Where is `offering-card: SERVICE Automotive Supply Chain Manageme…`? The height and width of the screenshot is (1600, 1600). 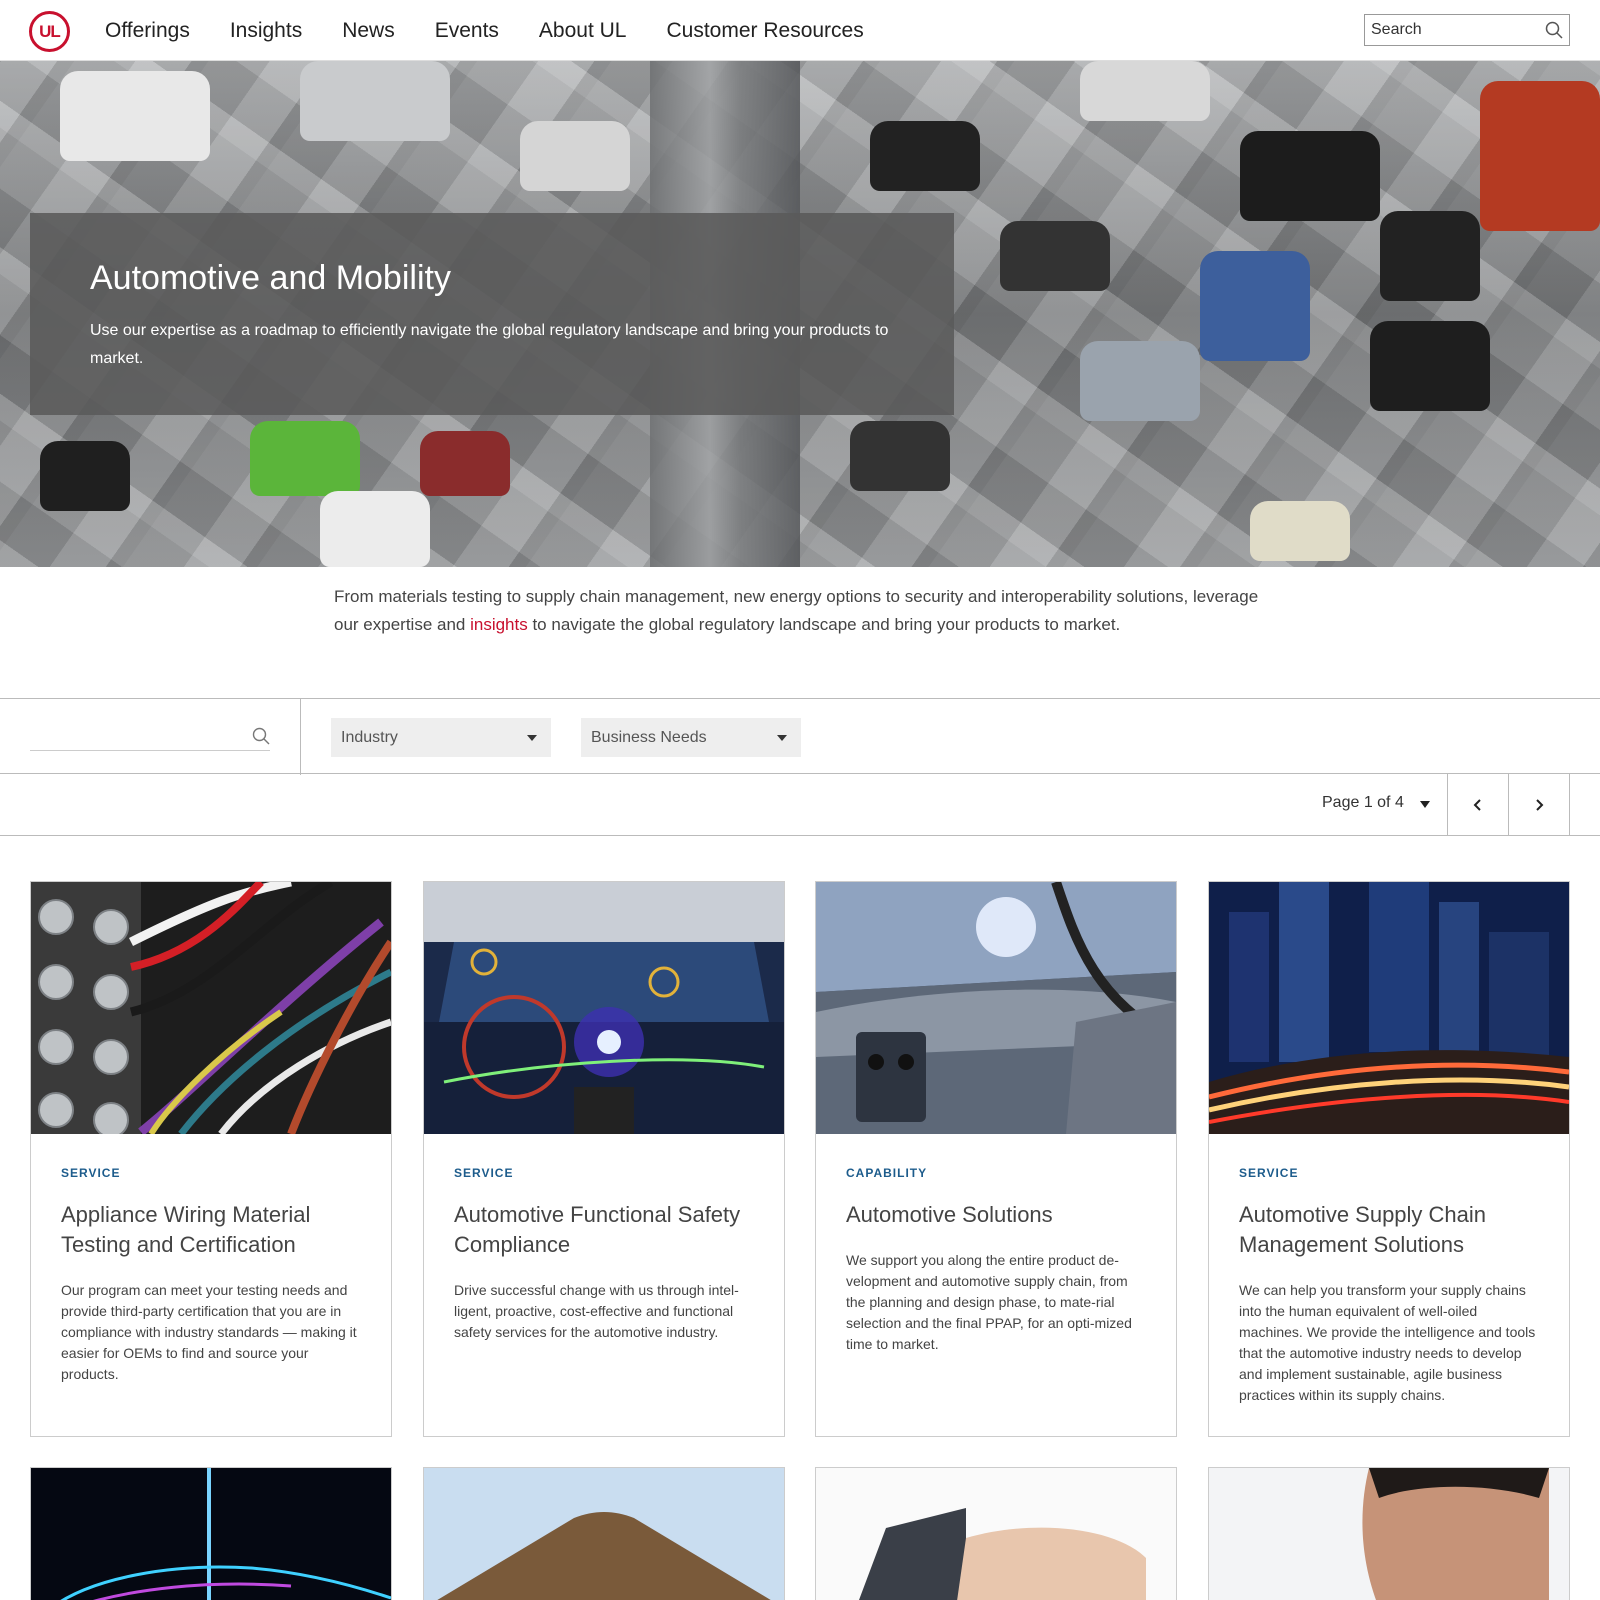 offering-card: SERVICE Automotive Supply Chain Manageme… is located at coordinates (1389, 1159).